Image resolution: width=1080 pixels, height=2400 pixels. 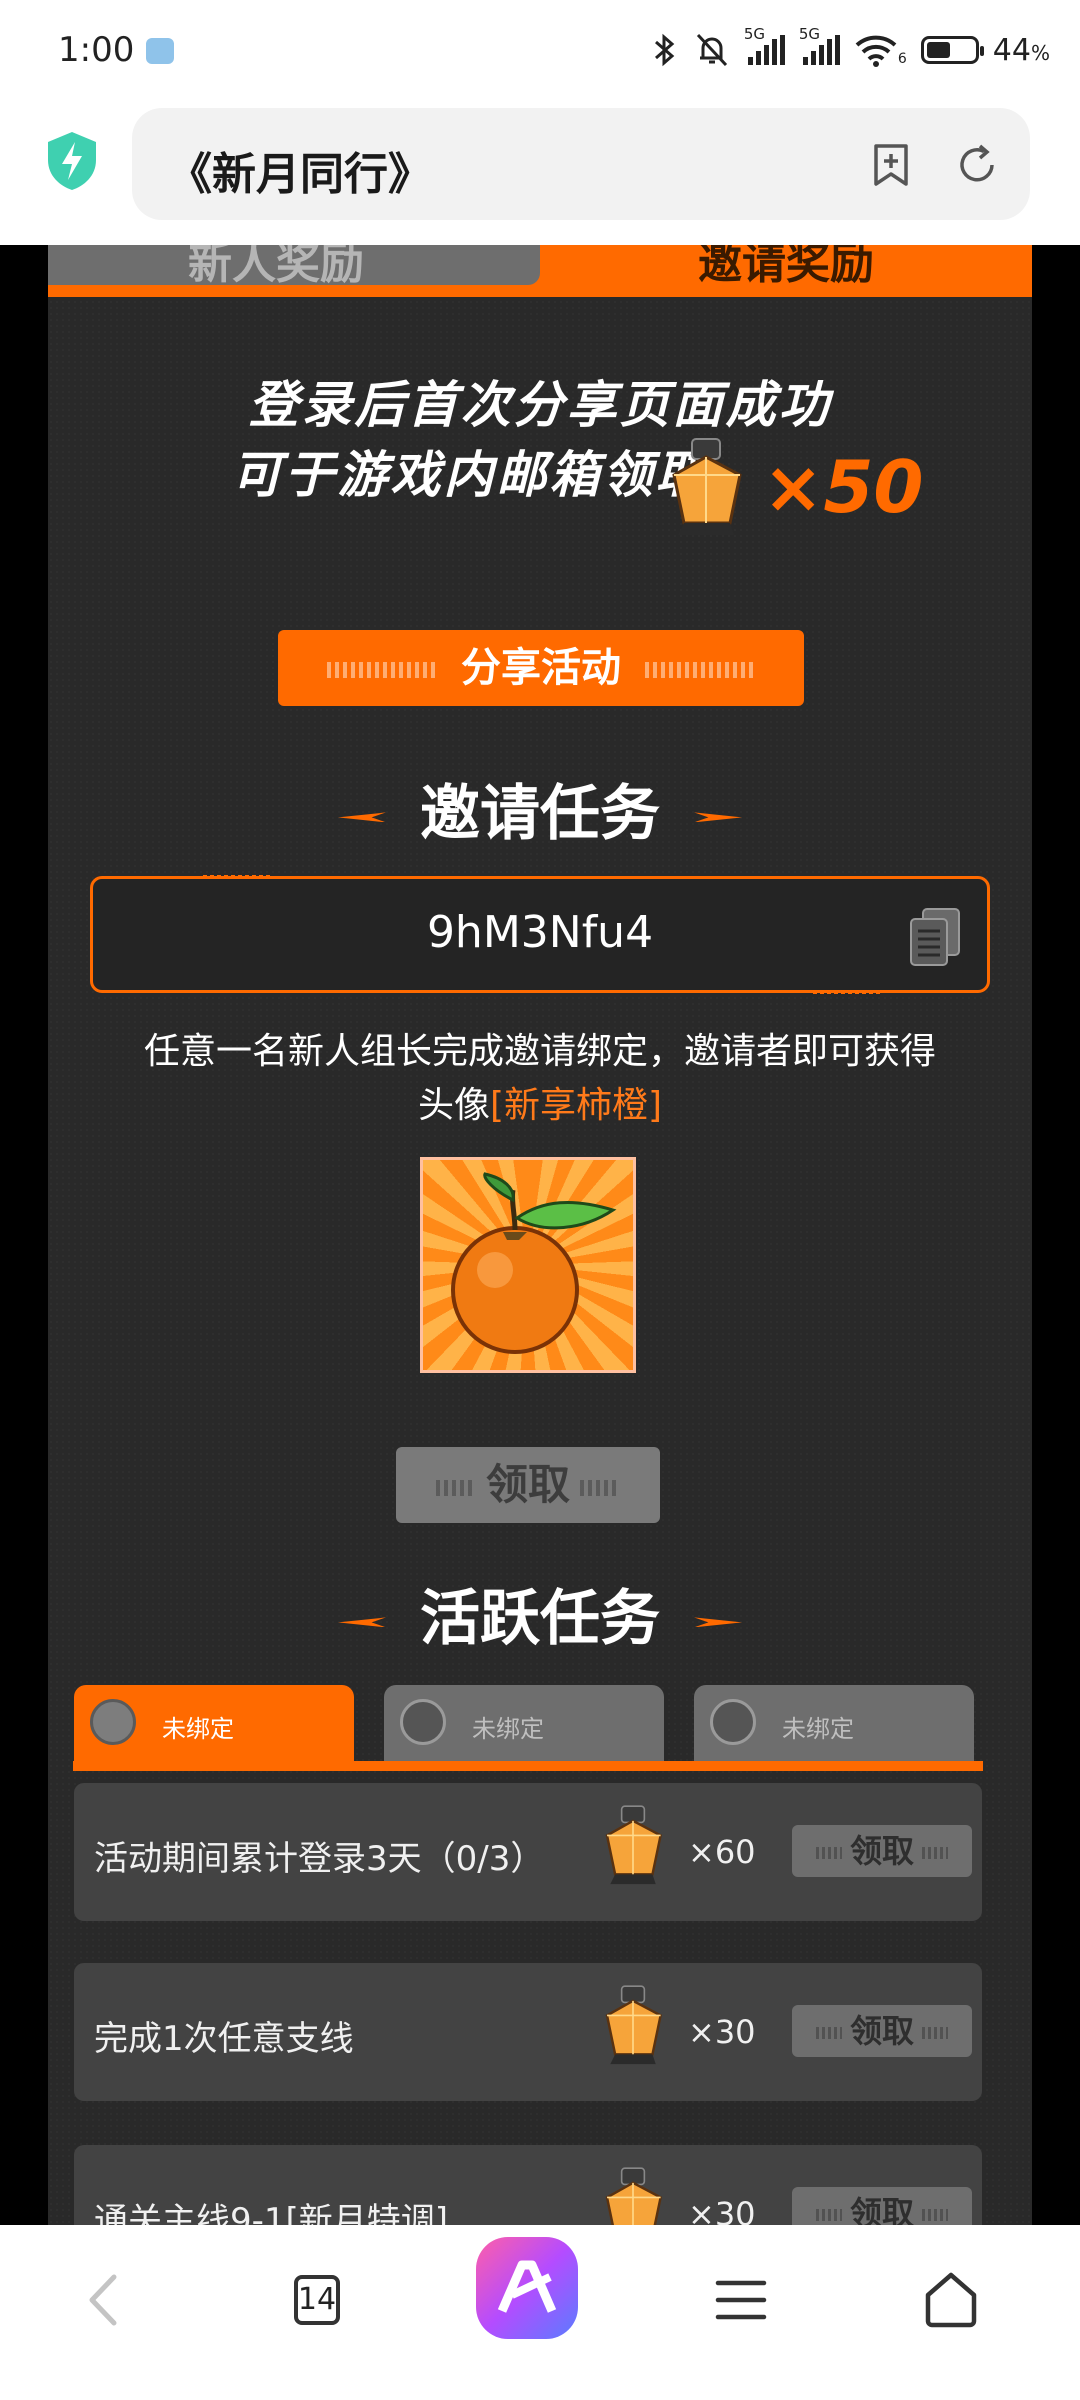 What do you see at coordinates (528, 1485) in the screenshot?
I see `invite-claim-button: 领取` at bounding box center [528, 1485].